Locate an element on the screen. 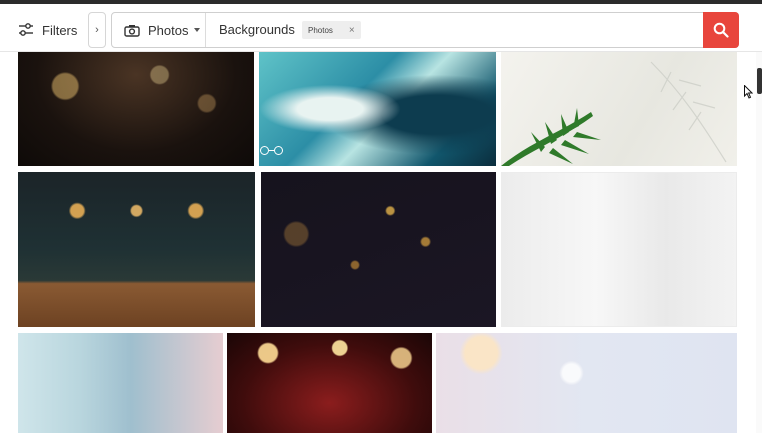 The width and height of the screenshot is (762, 433). camera-icon is located at coordinates (132, 30).